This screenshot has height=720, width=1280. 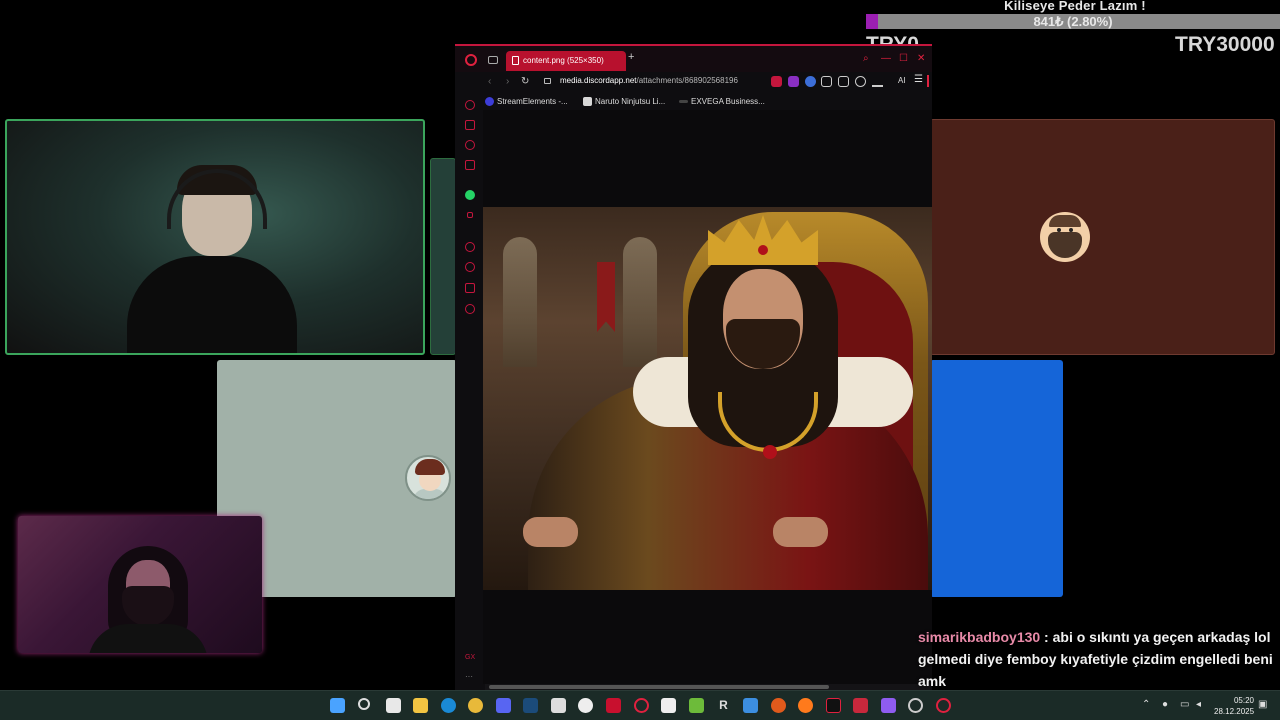 I want to click on whatsapp-icon, so click(x=470, y=195).